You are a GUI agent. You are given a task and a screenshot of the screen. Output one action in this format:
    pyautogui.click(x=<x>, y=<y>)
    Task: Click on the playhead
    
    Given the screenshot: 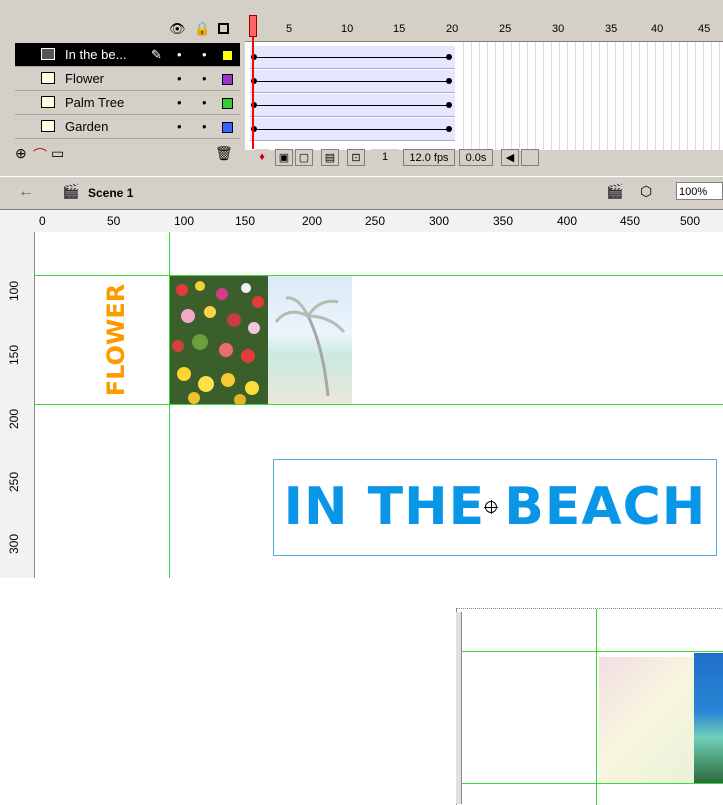 What is the action you would take?
    pyautogui.click(x=253, y=26)
    